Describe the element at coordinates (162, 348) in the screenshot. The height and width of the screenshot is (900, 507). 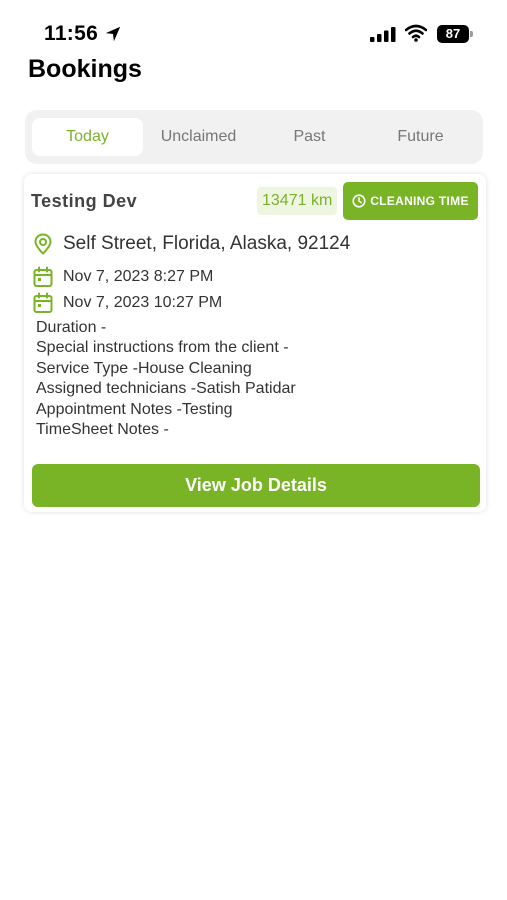
I see `detail-special-instructions: Special instructions from the client -` at that location.